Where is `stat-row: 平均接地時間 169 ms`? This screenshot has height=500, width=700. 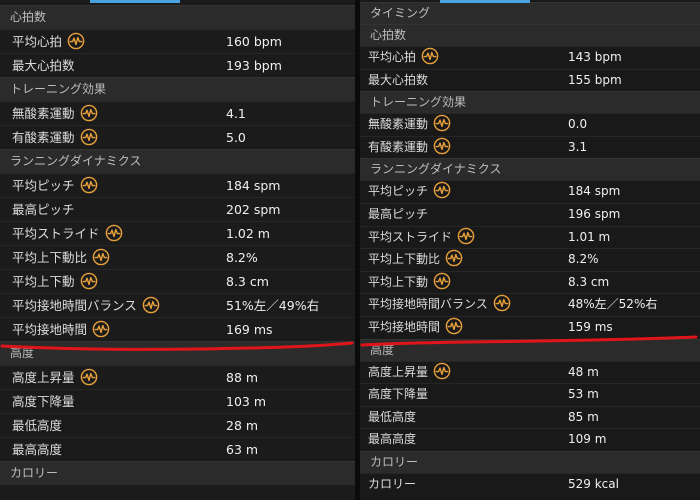 stat-row: 平均接地時間 169 ms is located at coordinates (177, 329).